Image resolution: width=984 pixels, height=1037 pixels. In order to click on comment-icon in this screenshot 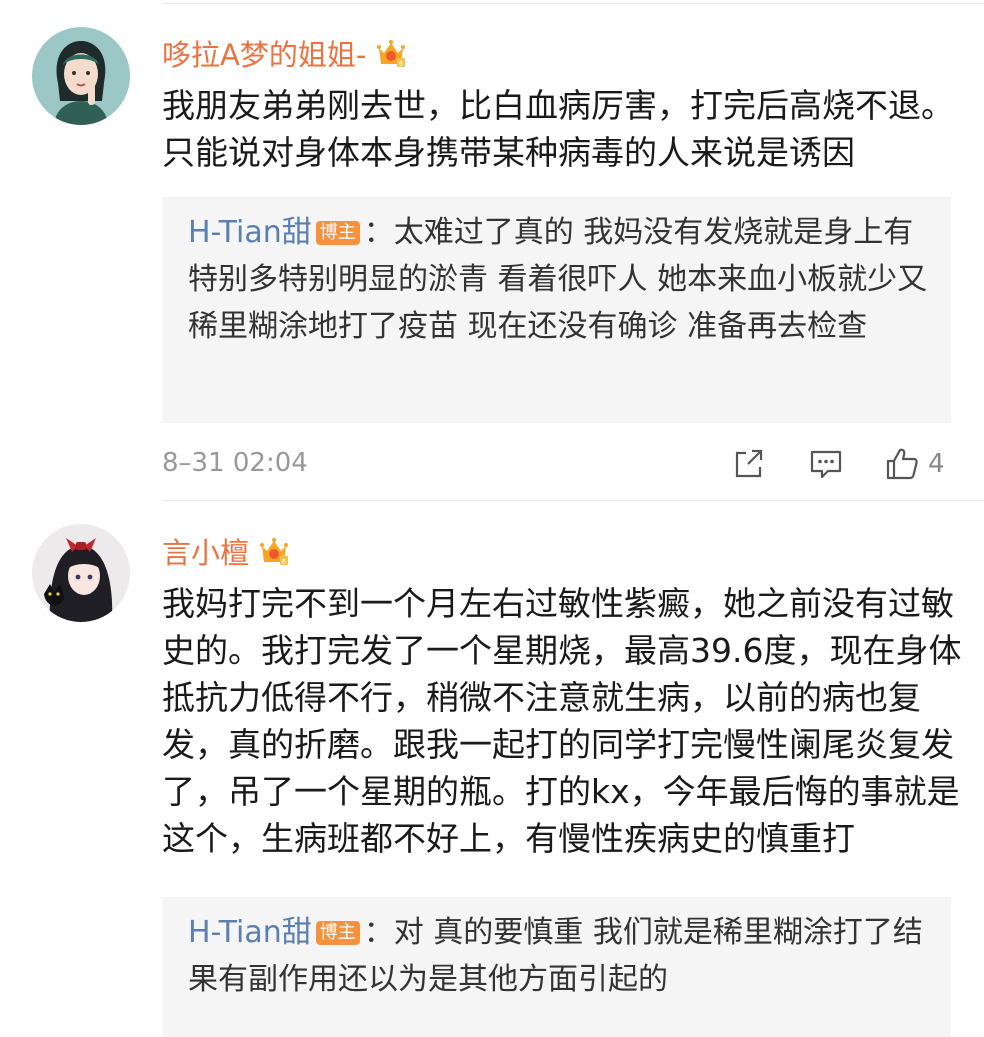, I will do `click(826, 464)`.